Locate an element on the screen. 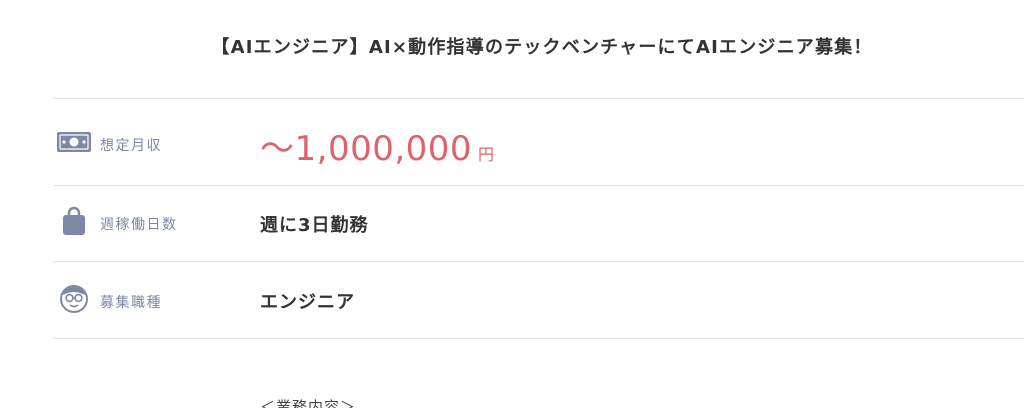  salary-value: 〜1,000,000 円 is located at coordinates (377, 145).